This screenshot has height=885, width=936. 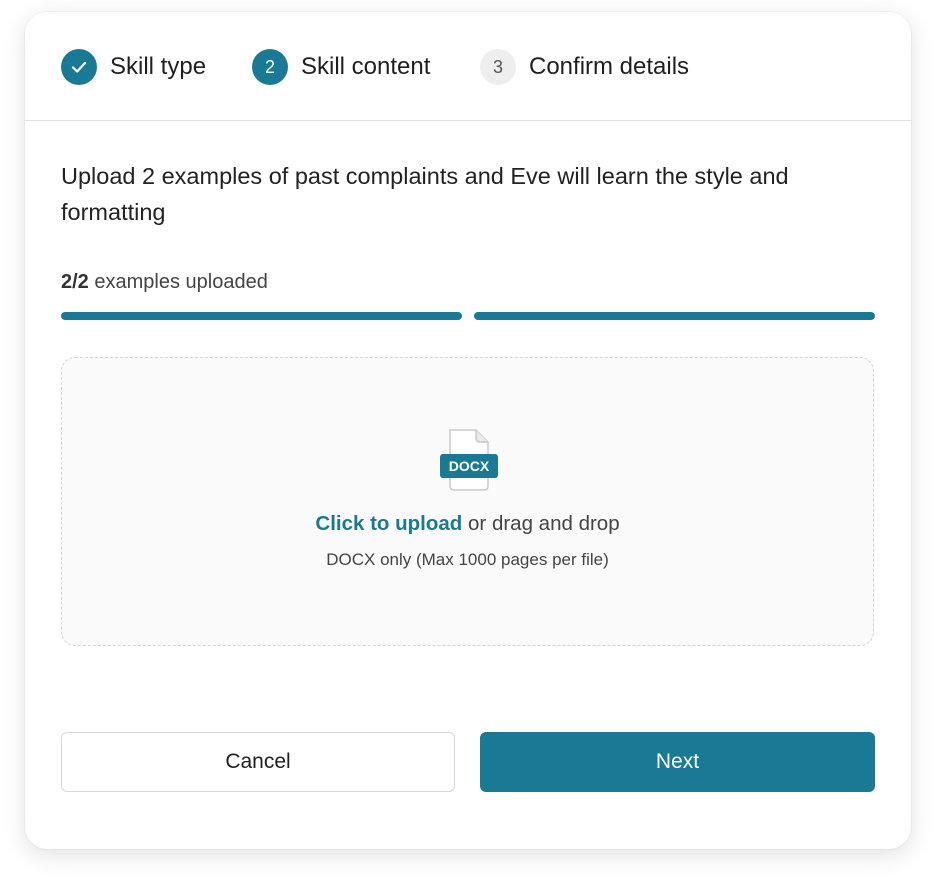 I want to click on step-label: Skill type, so click(x=158, y=66).